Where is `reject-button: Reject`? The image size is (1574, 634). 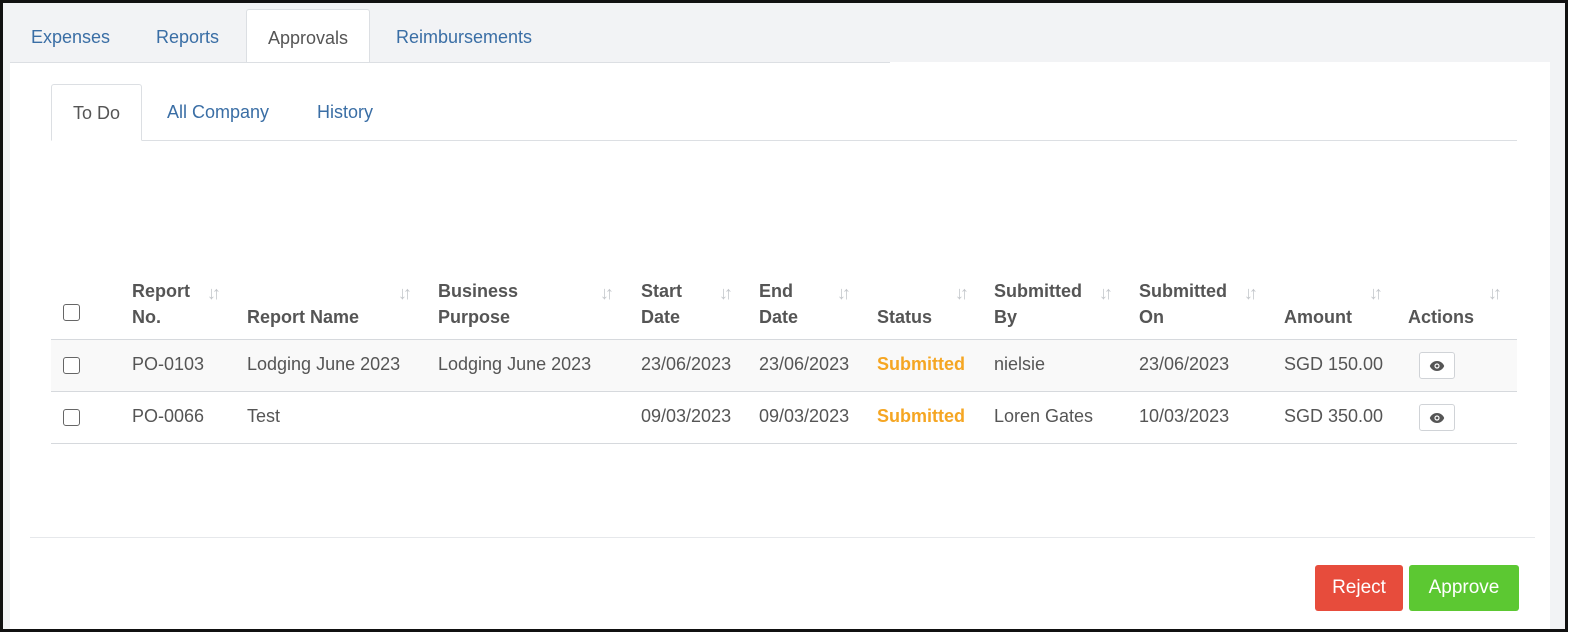
reject-button: Reject is located at coordinates (1359, 588).